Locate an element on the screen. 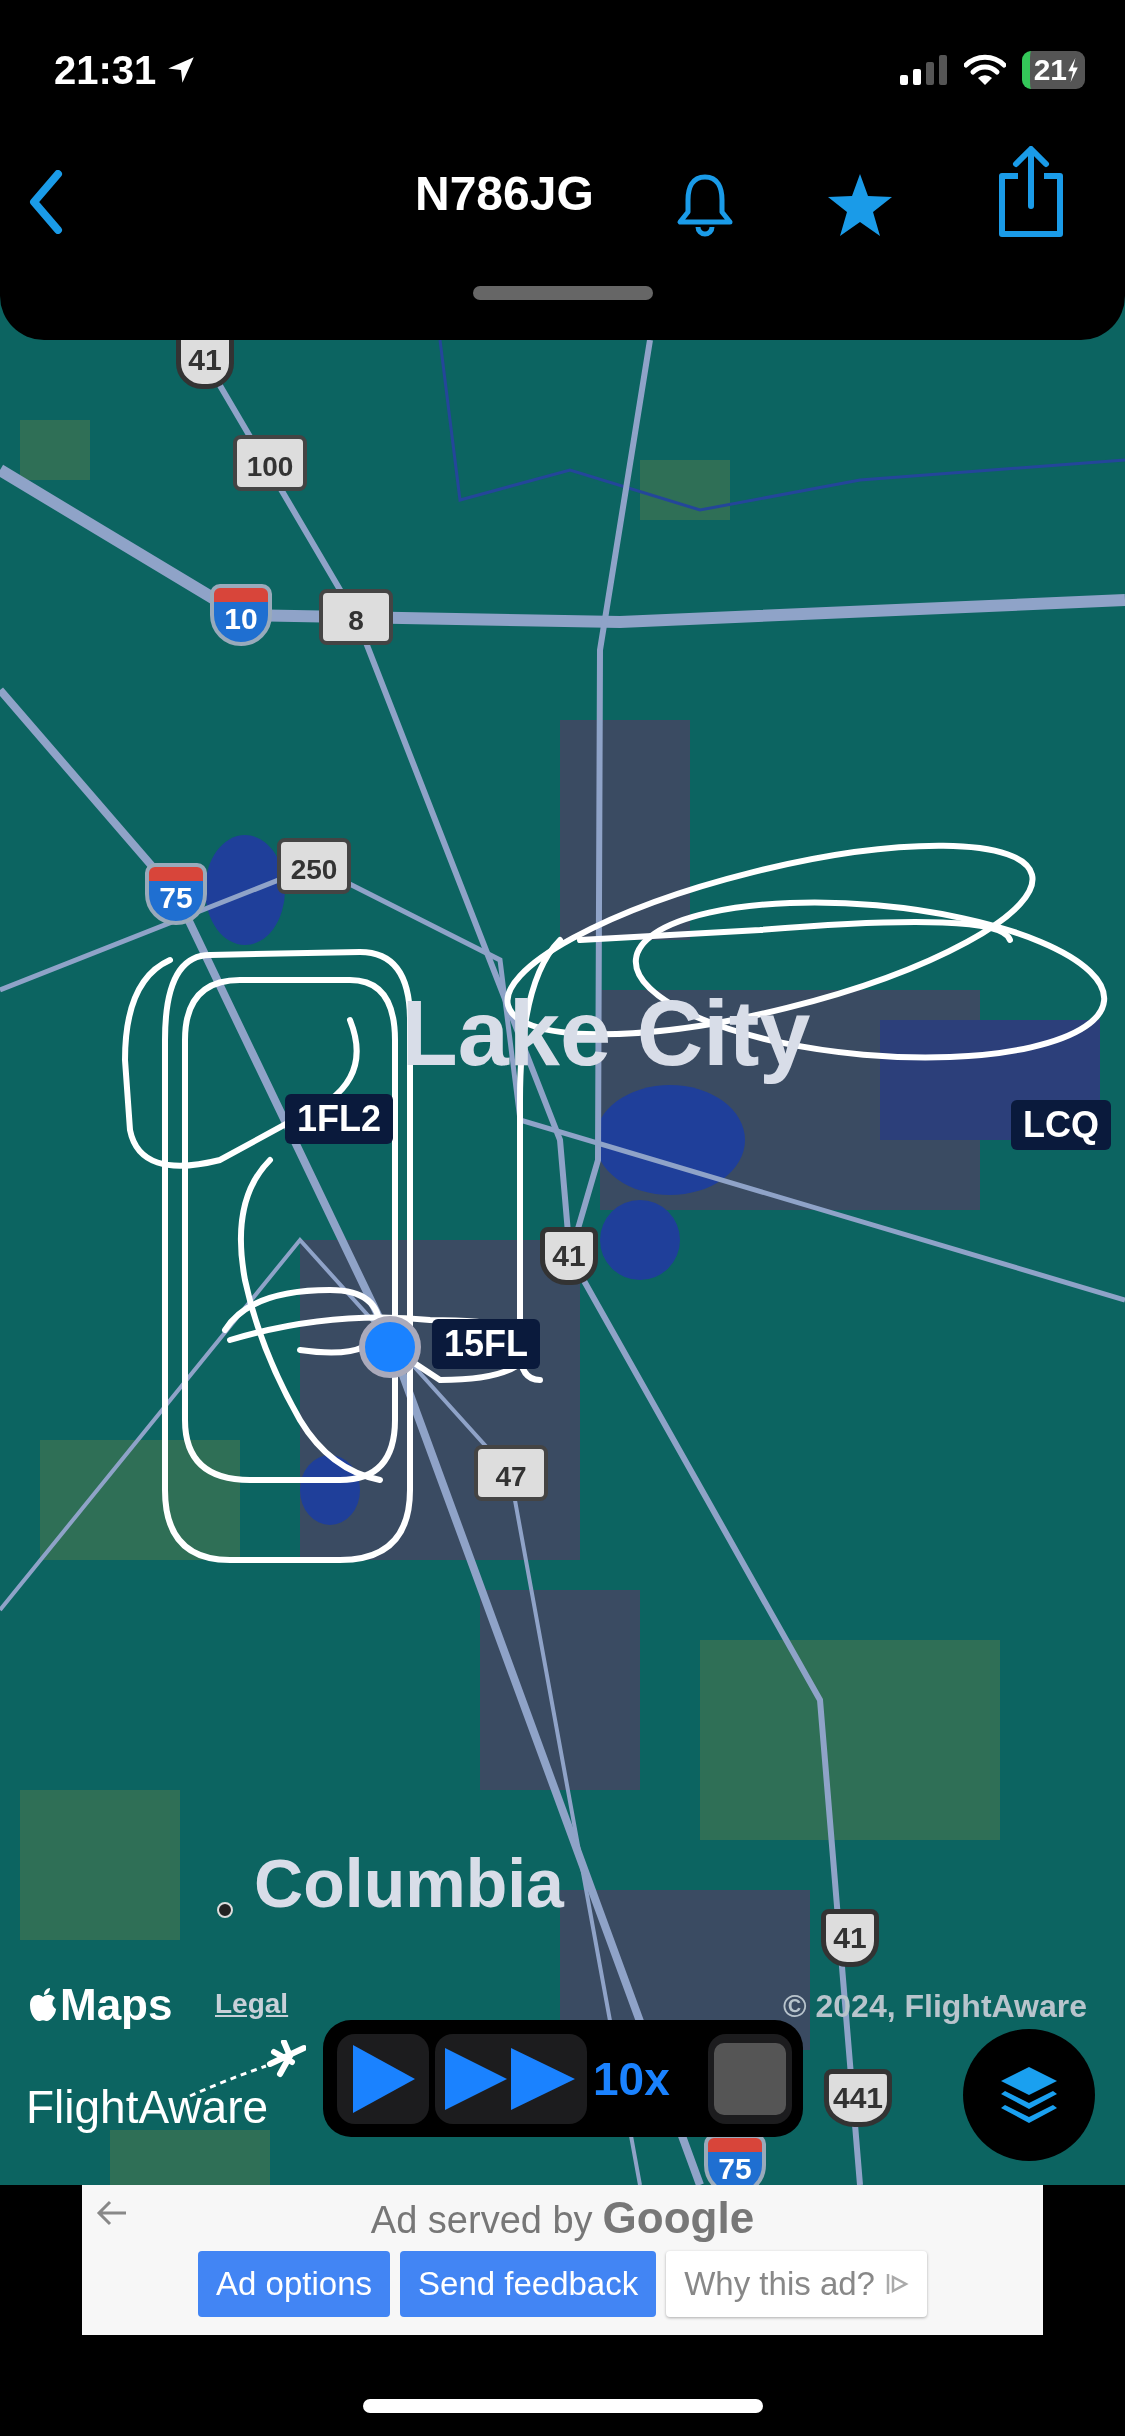 This screenshot has height=2436, width=1125. signal-icon is located at coordinates (923, 70).